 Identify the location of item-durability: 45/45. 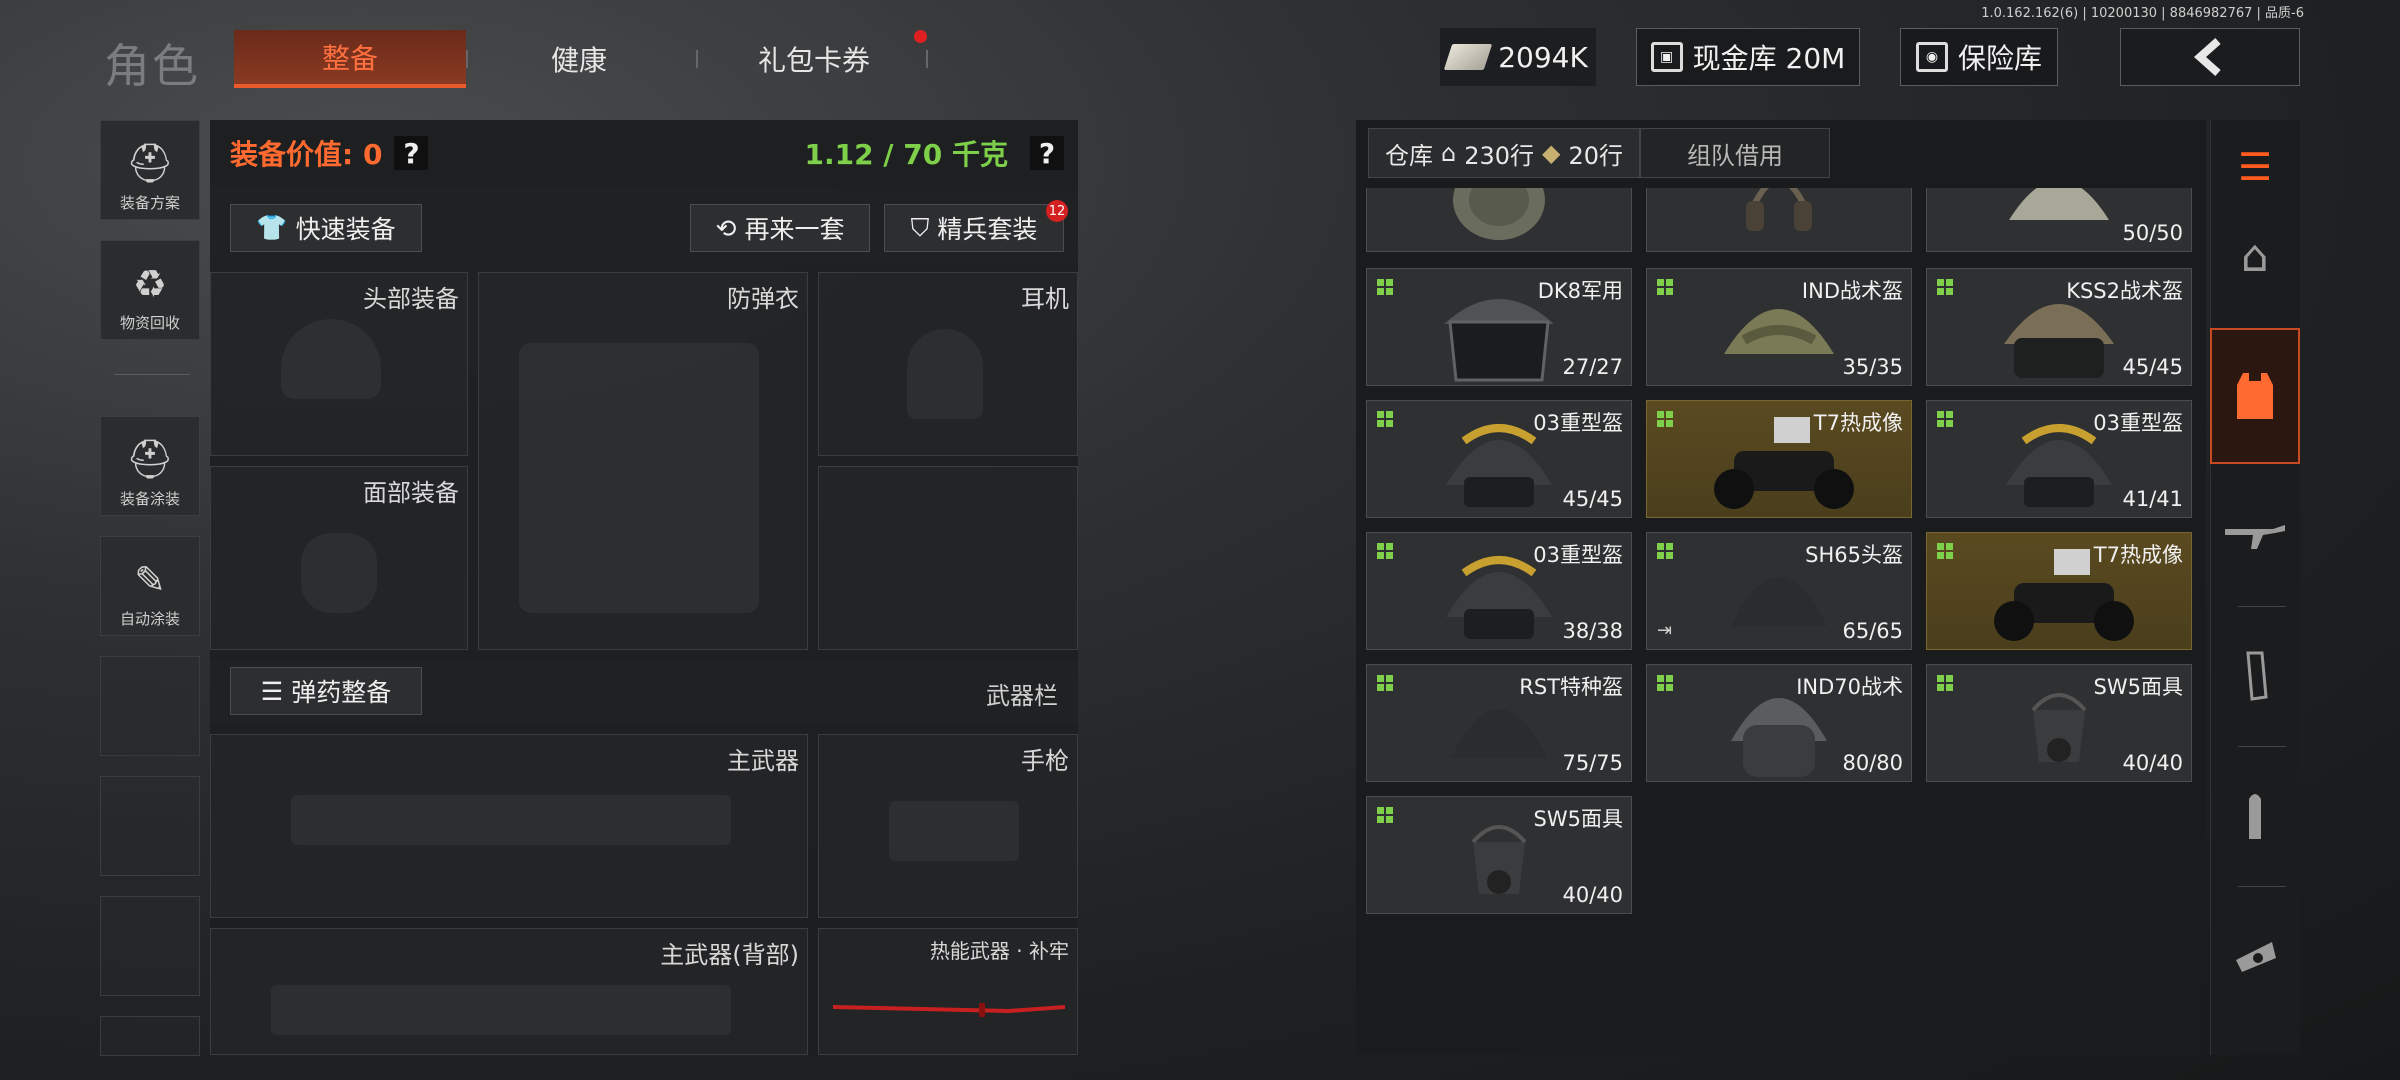
(1592, 499).